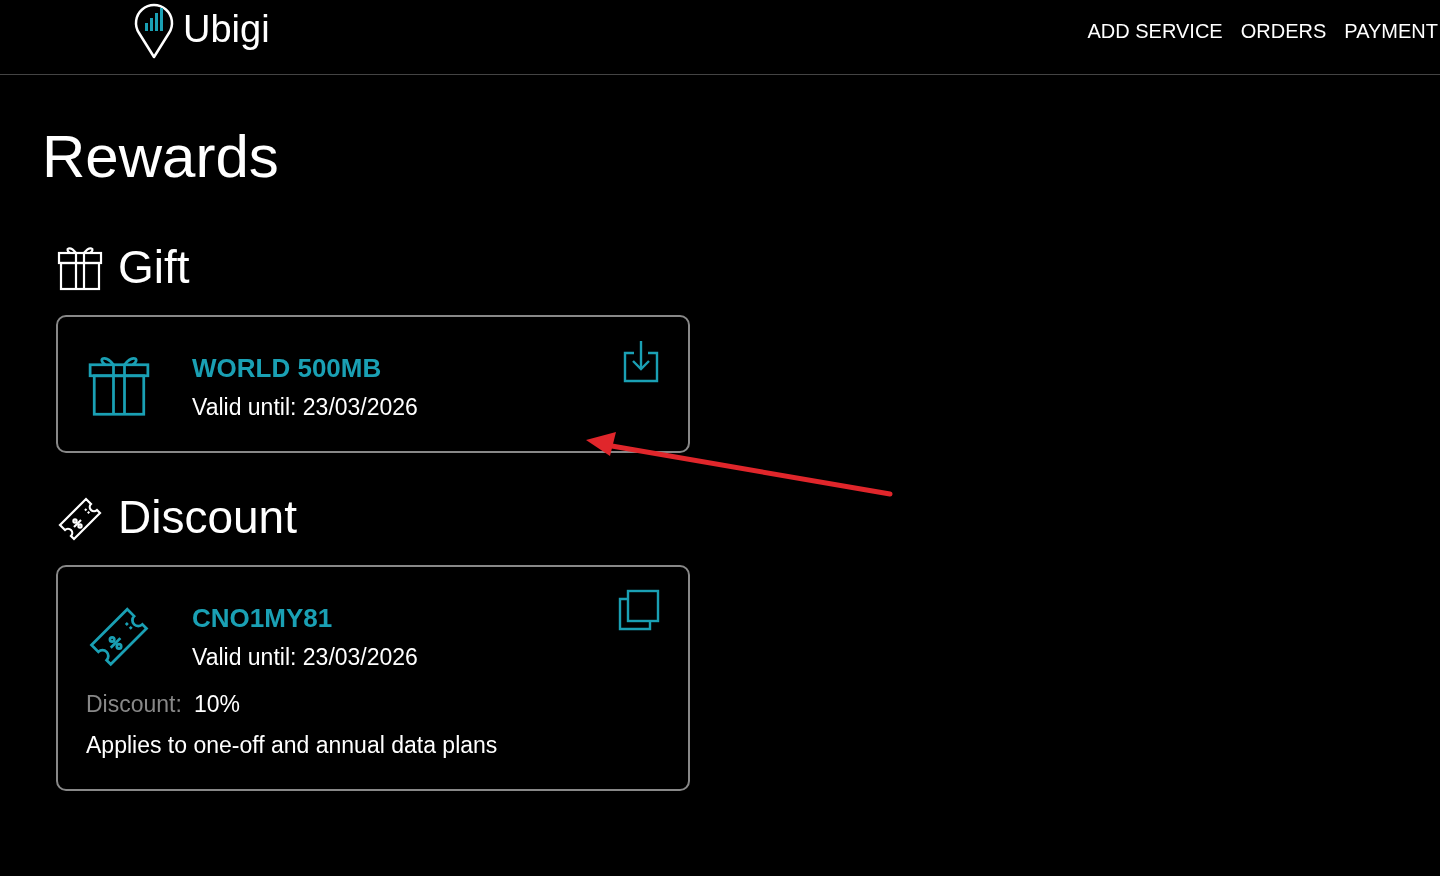 The image size is (1440, 876). I want to click on page-title: Rewards, so click(161, 157).